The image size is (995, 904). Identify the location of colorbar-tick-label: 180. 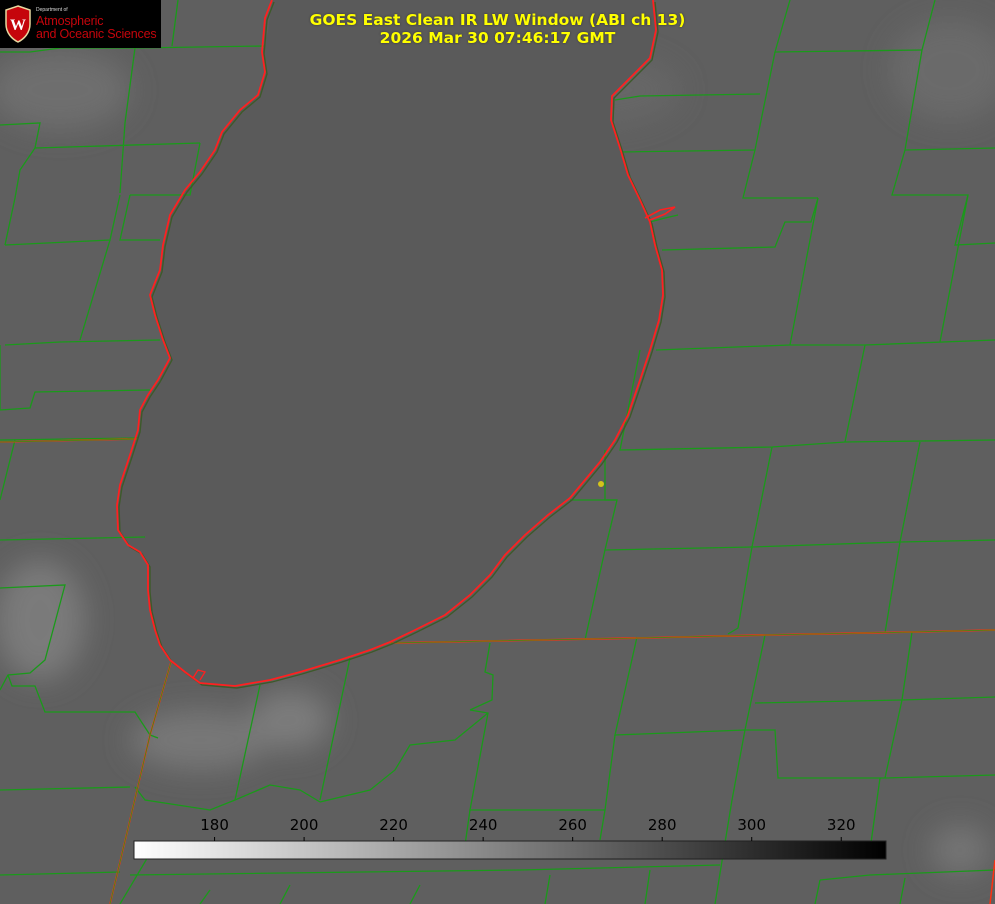
(214, 825).